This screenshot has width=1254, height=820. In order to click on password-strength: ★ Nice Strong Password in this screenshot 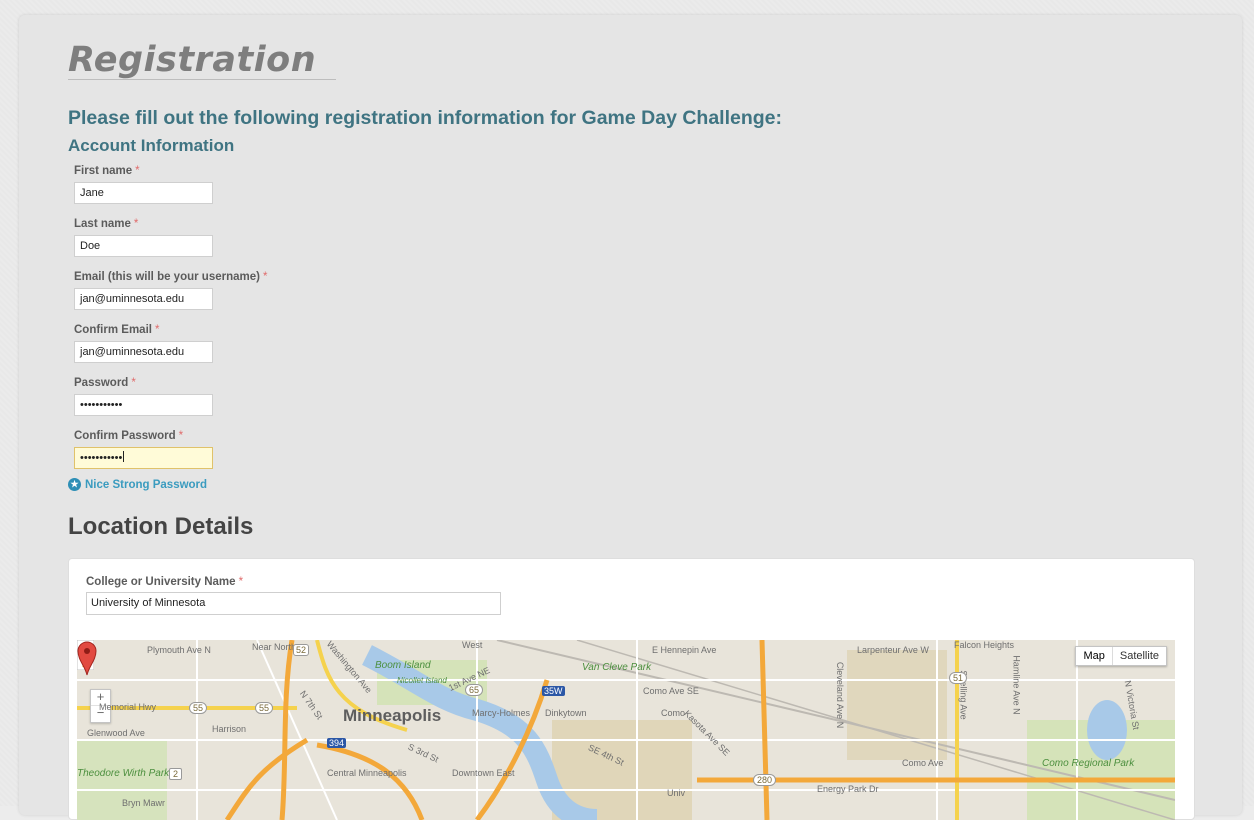, I will do `click(137, 484)`.